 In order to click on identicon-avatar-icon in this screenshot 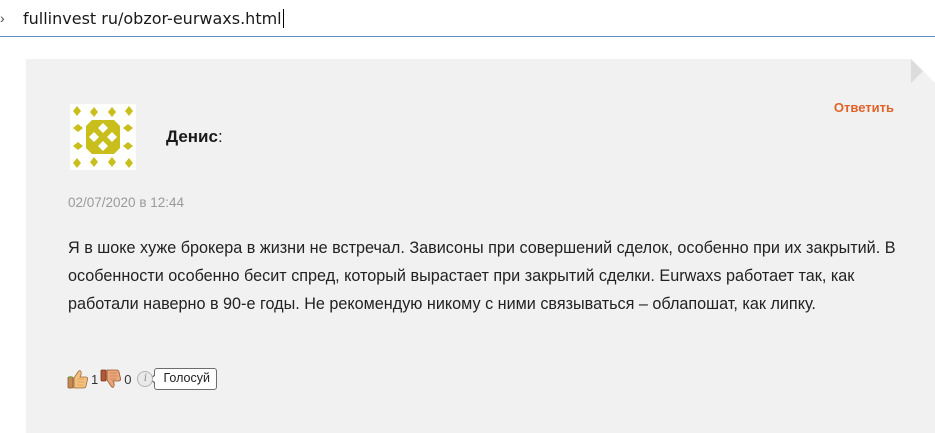, I will do `click(103, 137)`.